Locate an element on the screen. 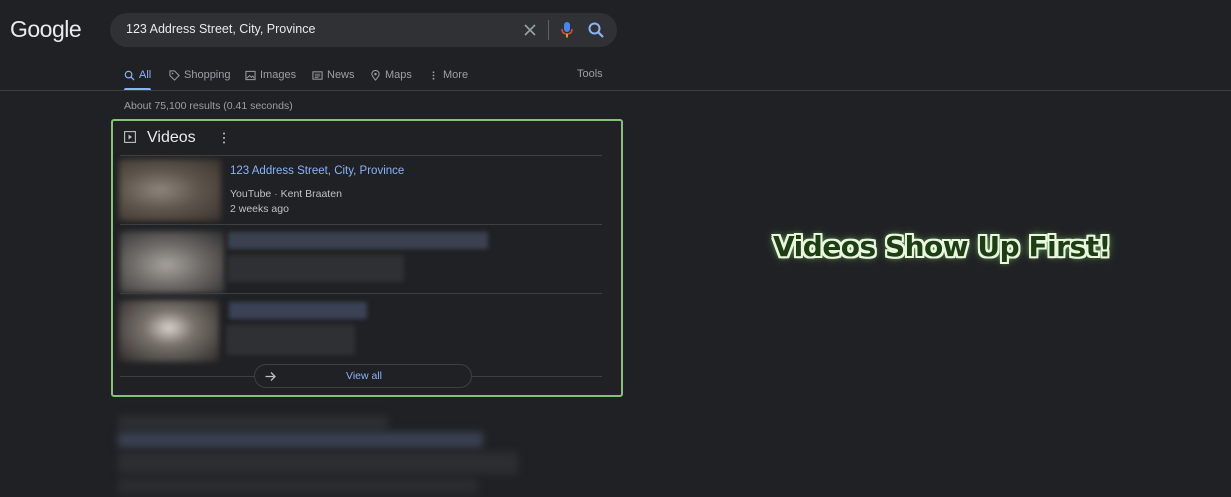 This screenshot has height=497, width=1231. google-logo: Google is located at coordinates (46, 29).